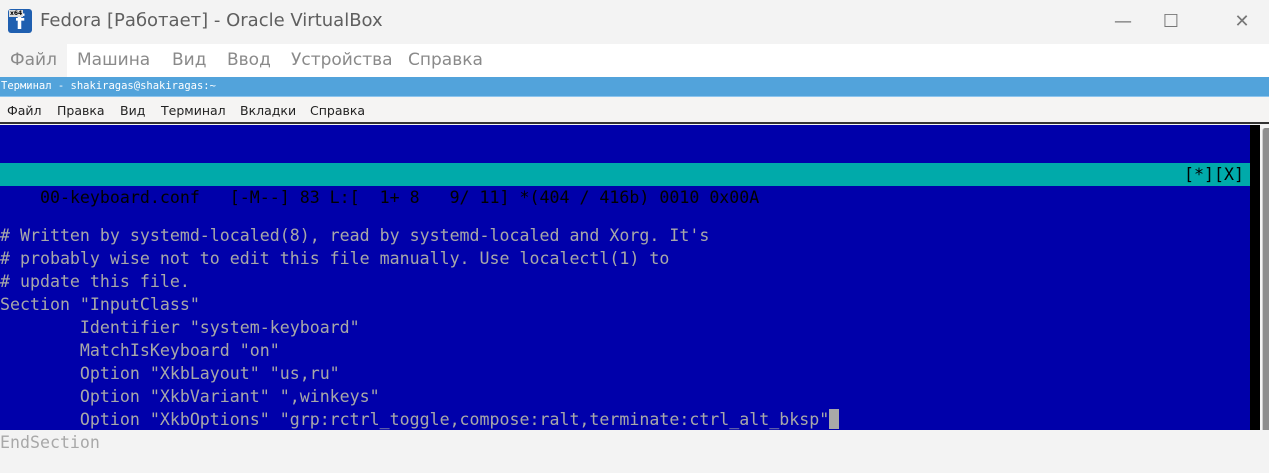 The image size is (1269, 473). Describe the element at coordinates (190, 396) in the screenshot. I see `editor-line-text: Option "XkbVariant" ",winkeys"` at that location.